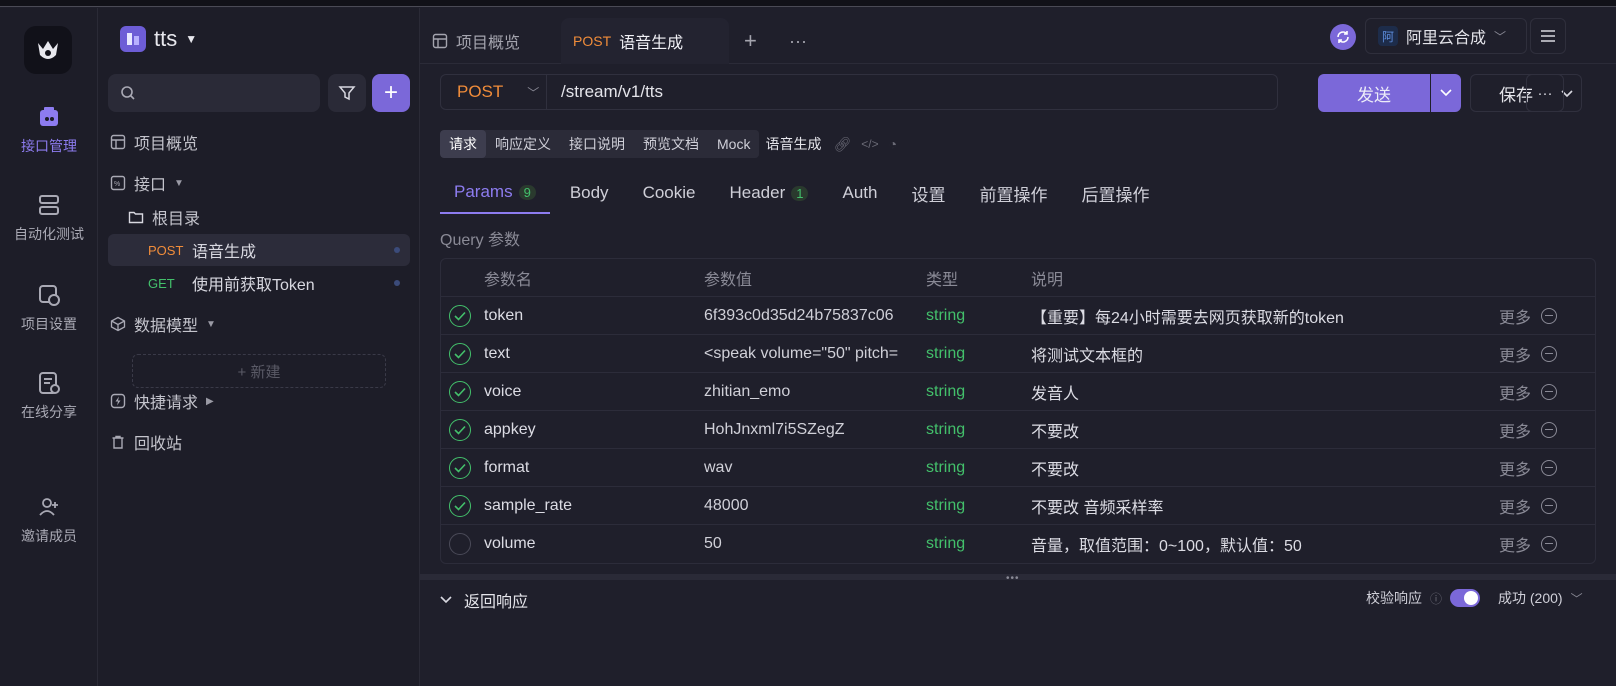 The height and width of the screenshot is (686, 1616). I want to click on param-value: HohJnxml7i5SZegZ, so click(810, 430).